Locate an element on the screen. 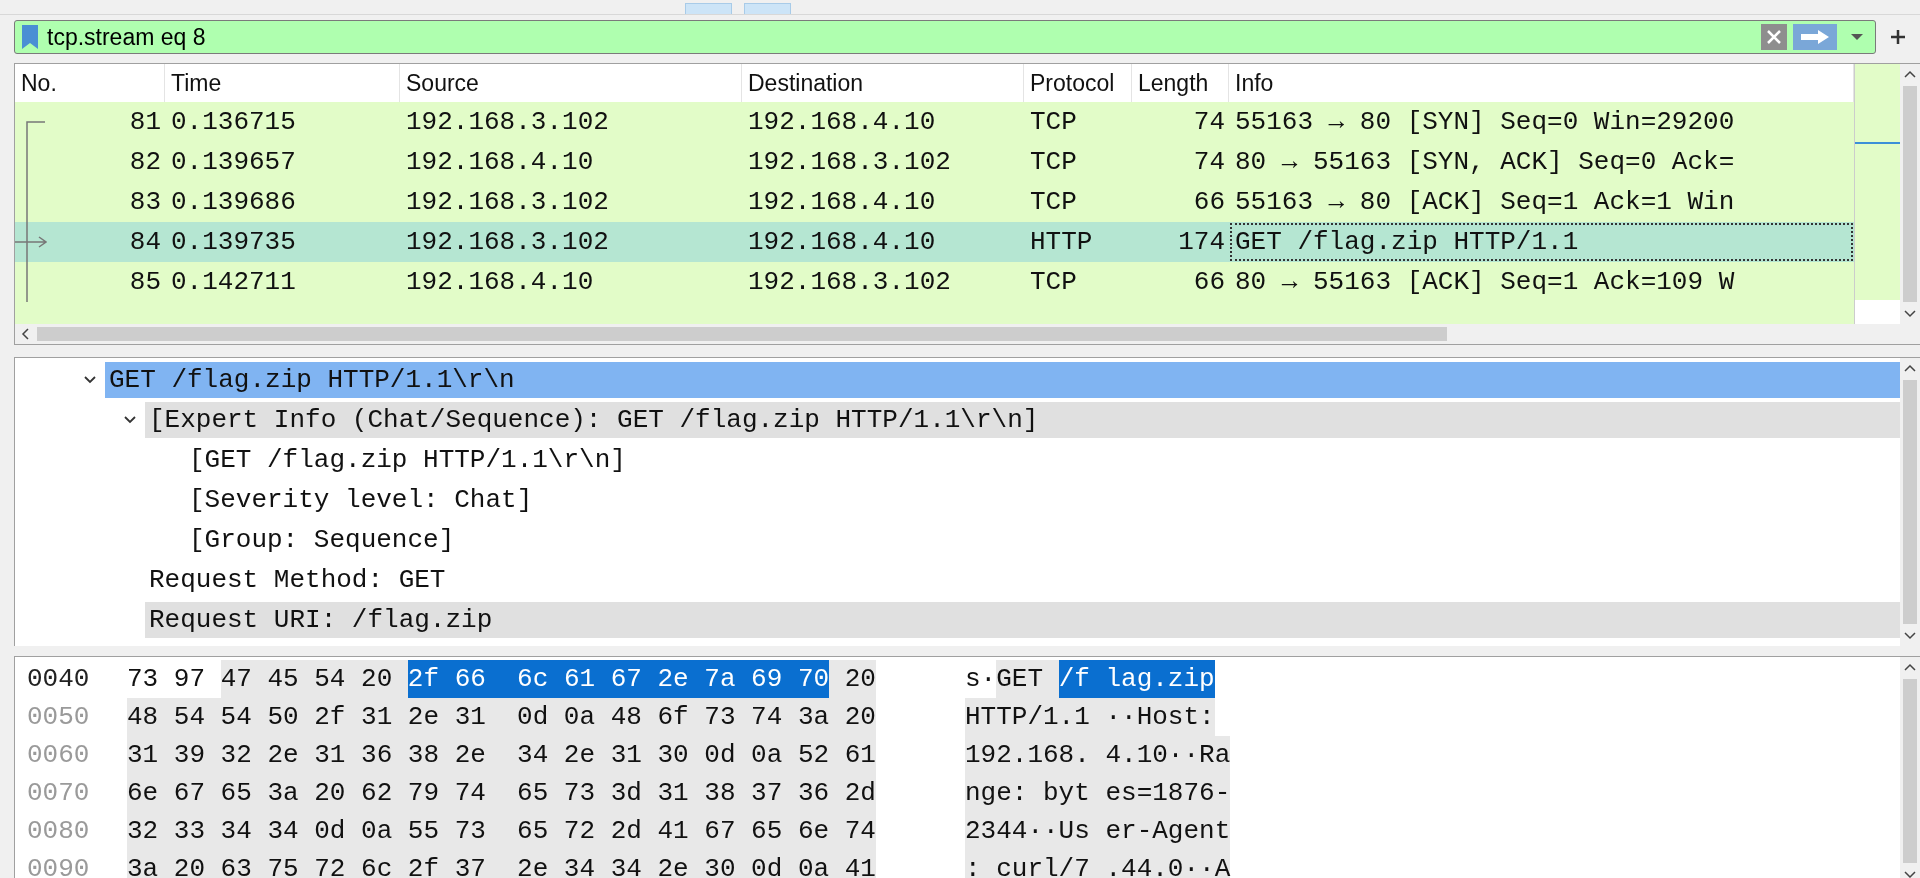  tree-item: [Expert Info (Chat/Sequence): GET /flag.zip HTTP/1.1\r\n] is located at coordinates (1022, 420).